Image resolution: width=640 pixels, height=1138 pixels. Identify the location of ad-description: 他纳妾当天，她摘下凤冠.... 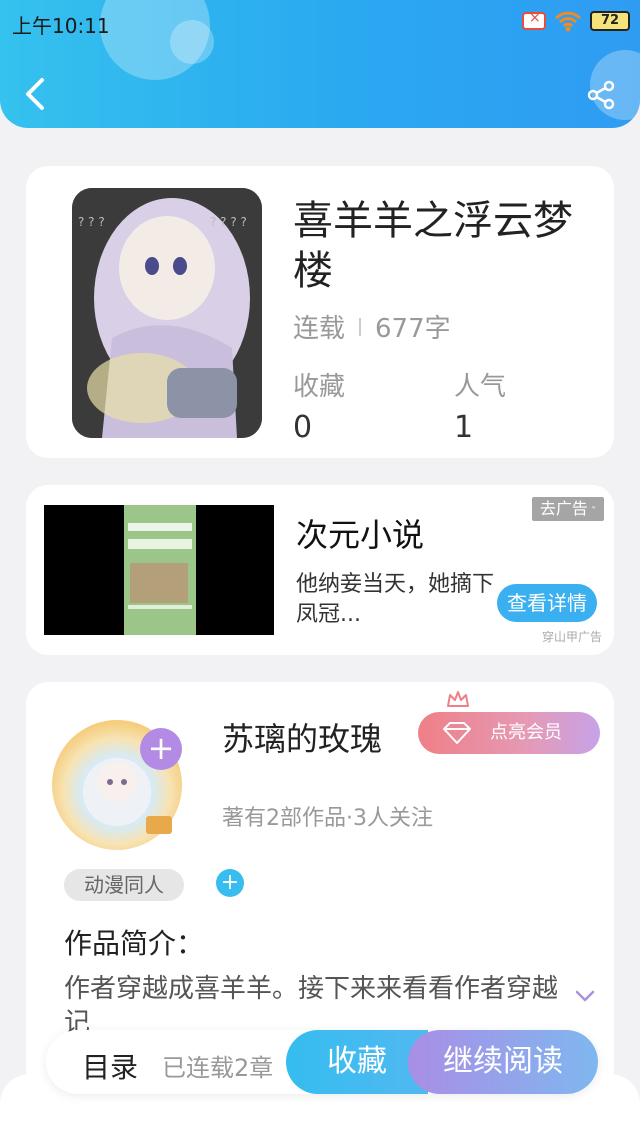
(395, 599).